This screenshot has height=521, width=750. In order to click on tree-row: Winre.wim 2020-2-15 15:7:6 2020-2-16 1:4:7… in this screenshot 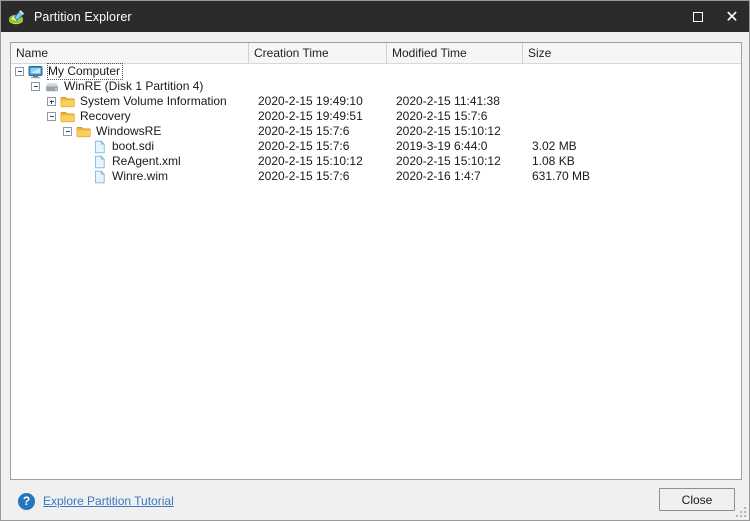, I will do `click(376, 176)`.